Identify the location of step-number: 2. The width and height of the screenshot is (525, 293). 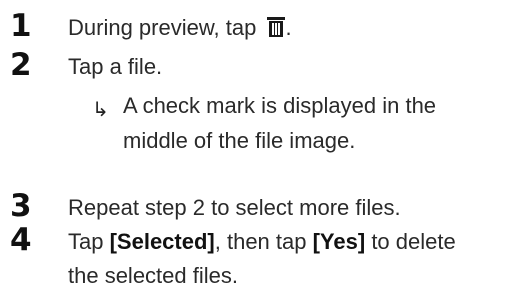
(21, 65).